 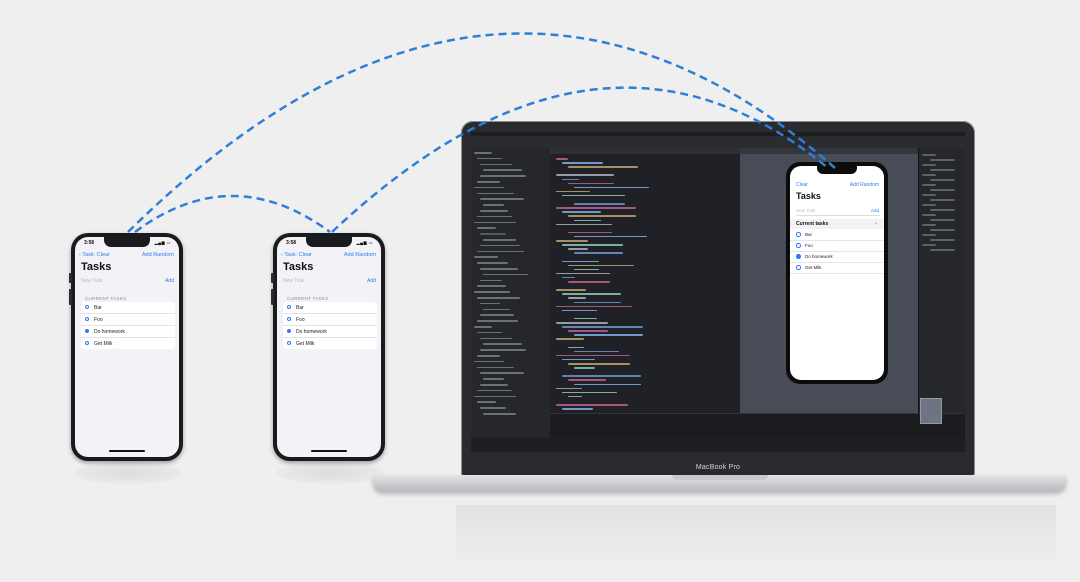 I want to click on section-header: Current tasks ⌄, so click(x=837, y=224).